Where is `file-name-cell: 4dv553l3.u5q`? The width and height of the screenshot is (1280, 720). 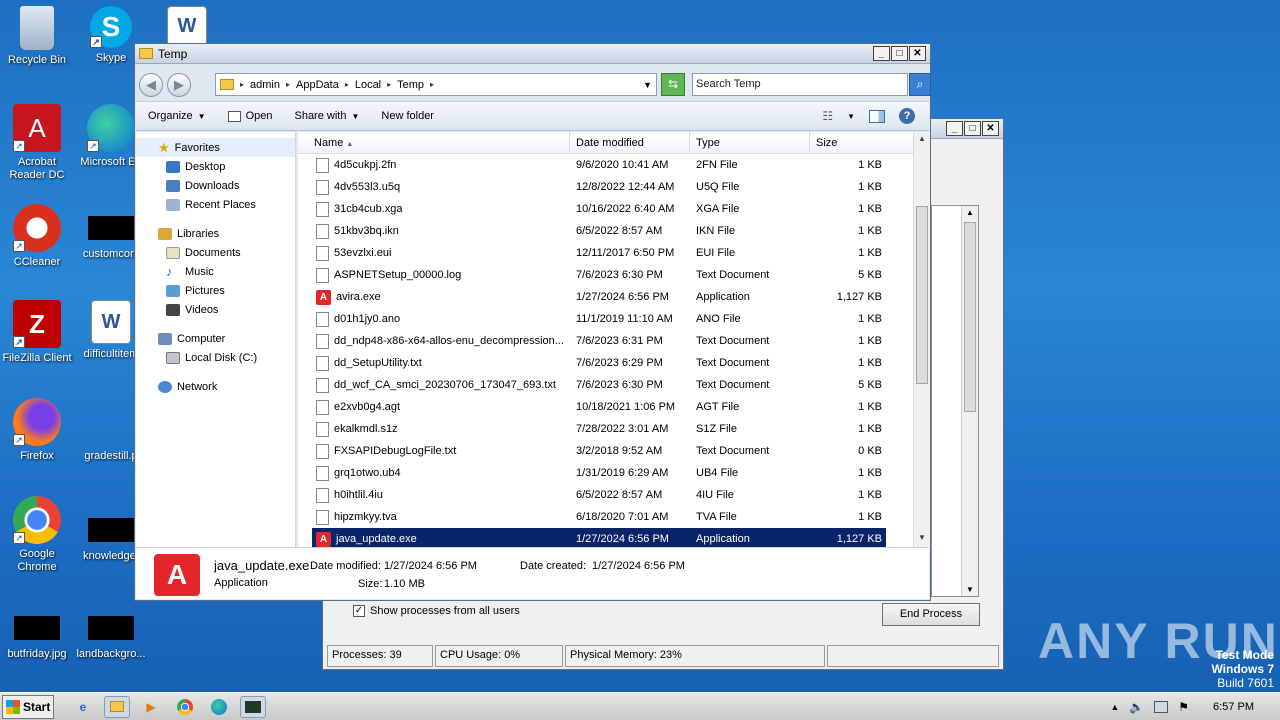 file-name-cell: 4dv553l3.u5q is located at coordinates (441, 187).